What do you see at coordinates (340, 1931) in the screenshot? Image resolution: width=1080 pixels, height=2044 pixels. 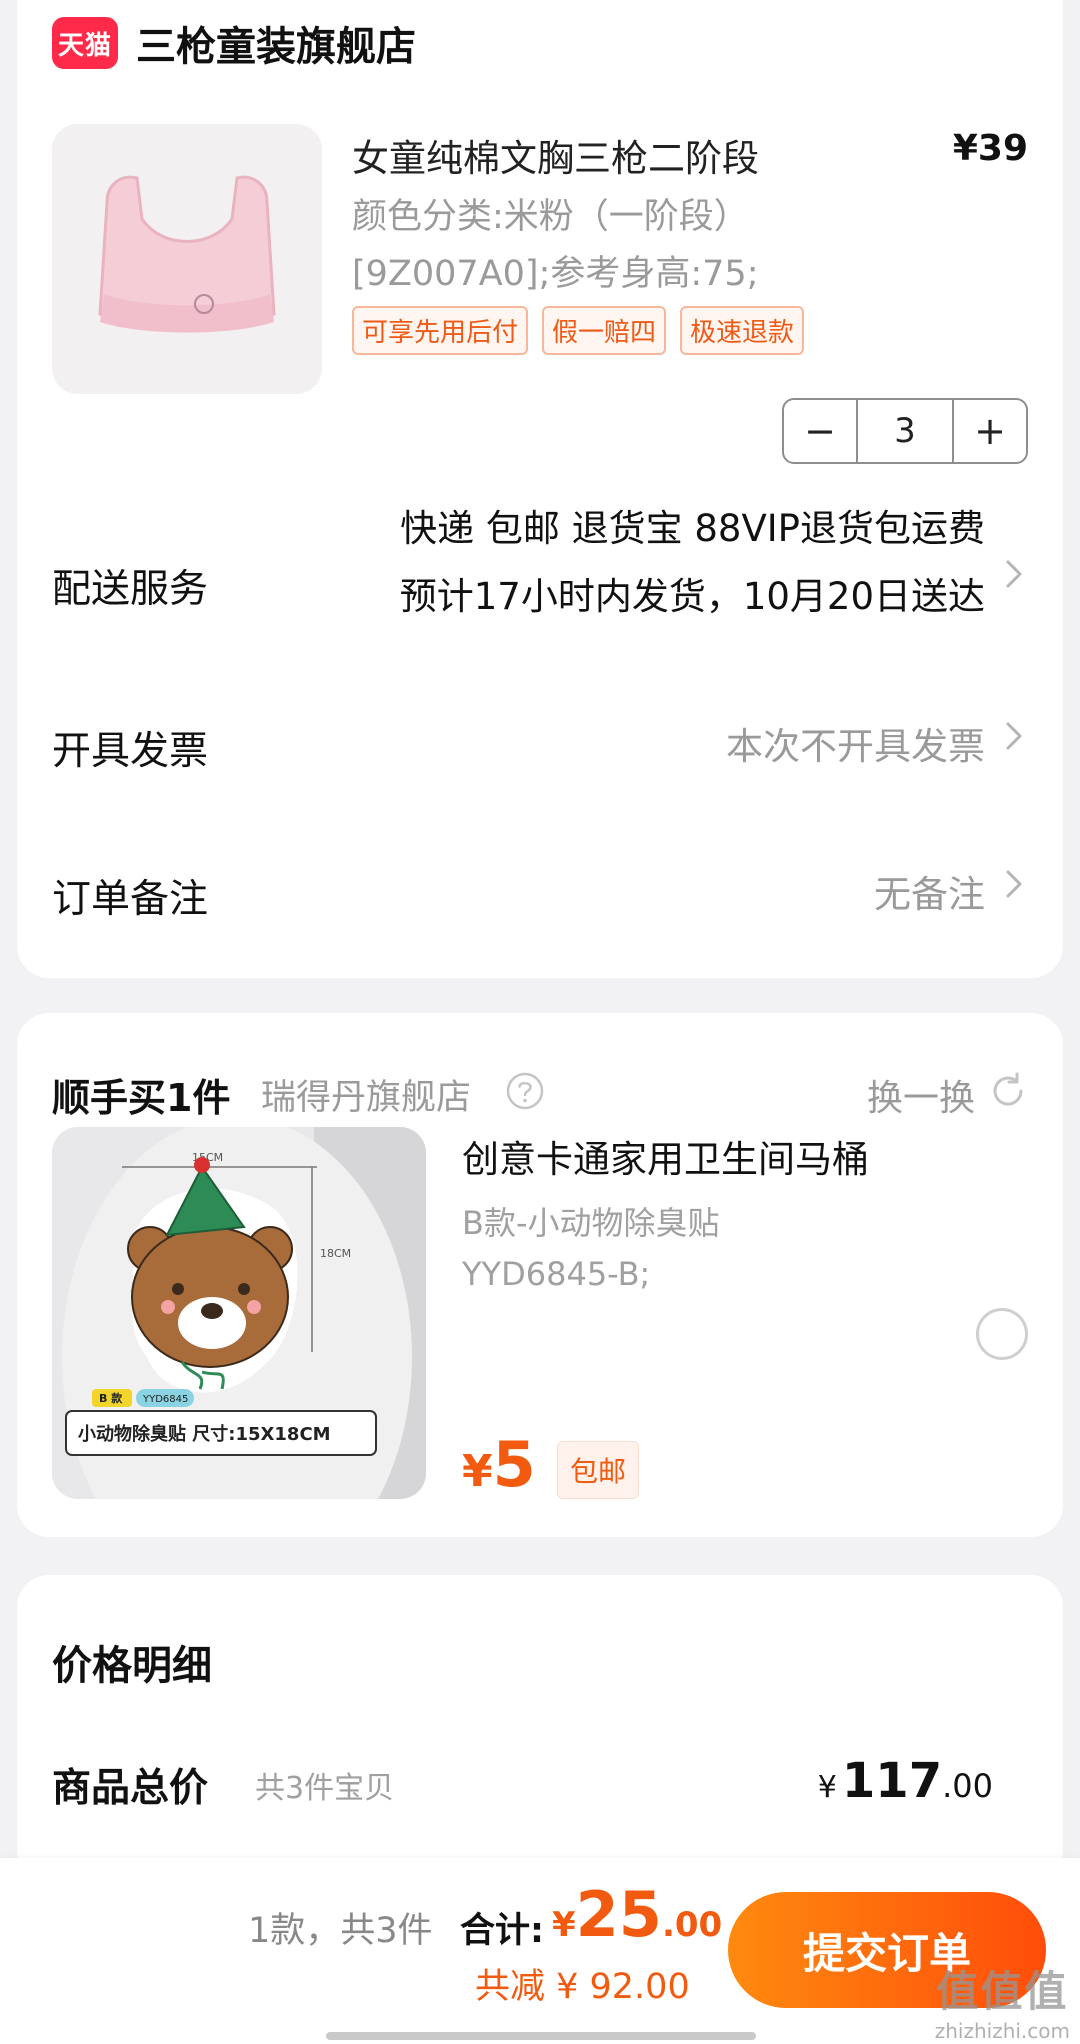 I see `item-count-summary: 1款，共3件` at bounding box center [340, 1931].